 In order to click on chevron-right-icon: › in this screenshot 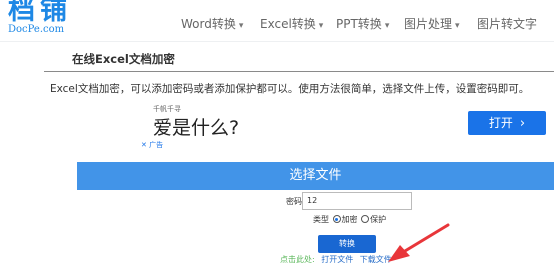, I will do `click(522, 123)`.